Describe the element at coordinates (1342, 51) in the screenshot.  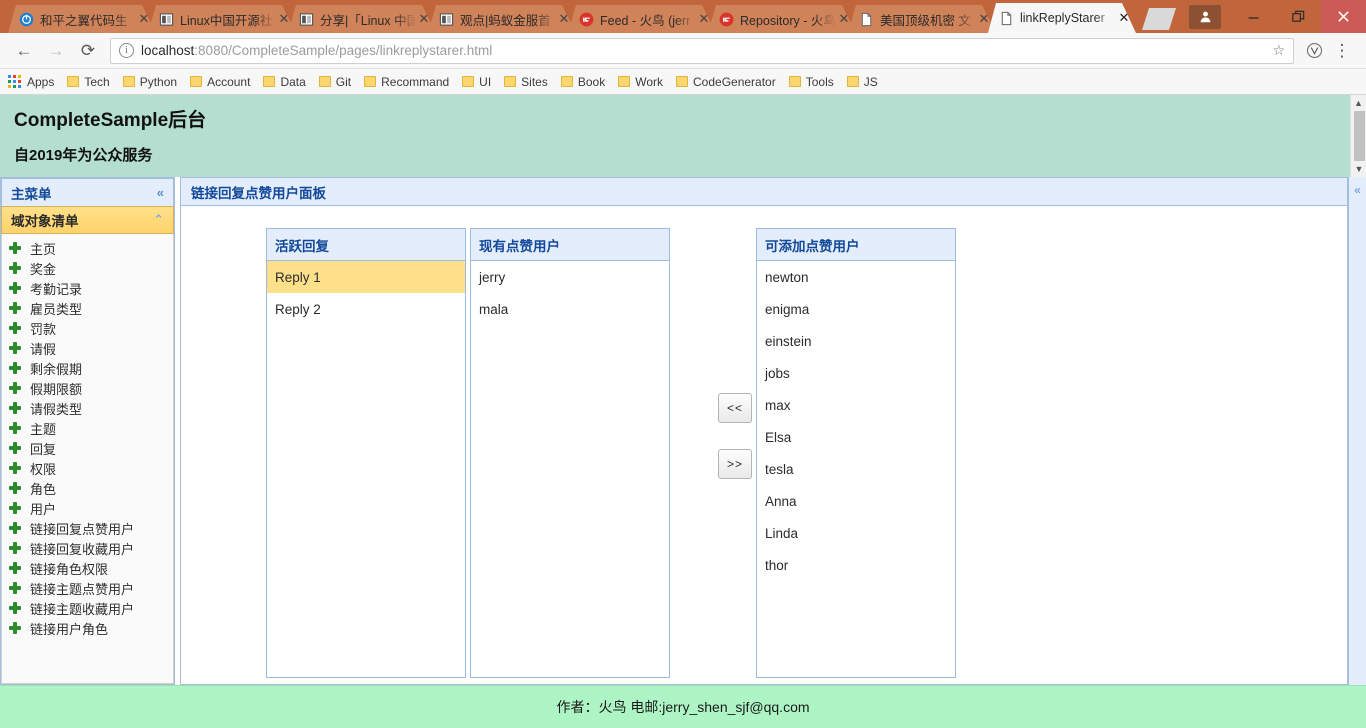
I see `chrome-menu-icon: ⋮` at that location.